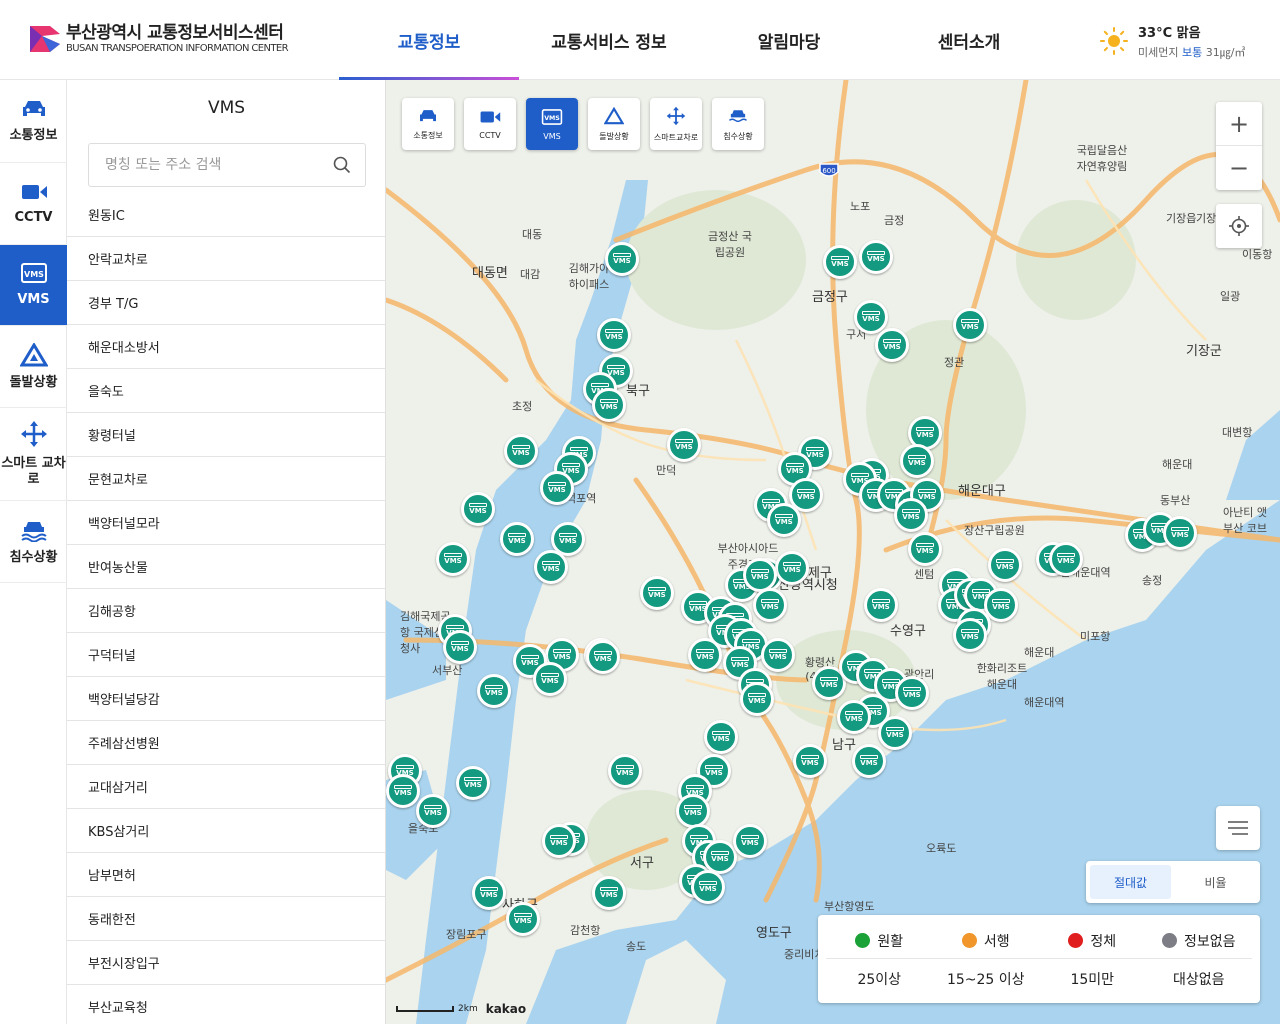 This screenshot has width=1280, height=1024. I want to click on list-item: 부전시장입구, so click(226, 963).